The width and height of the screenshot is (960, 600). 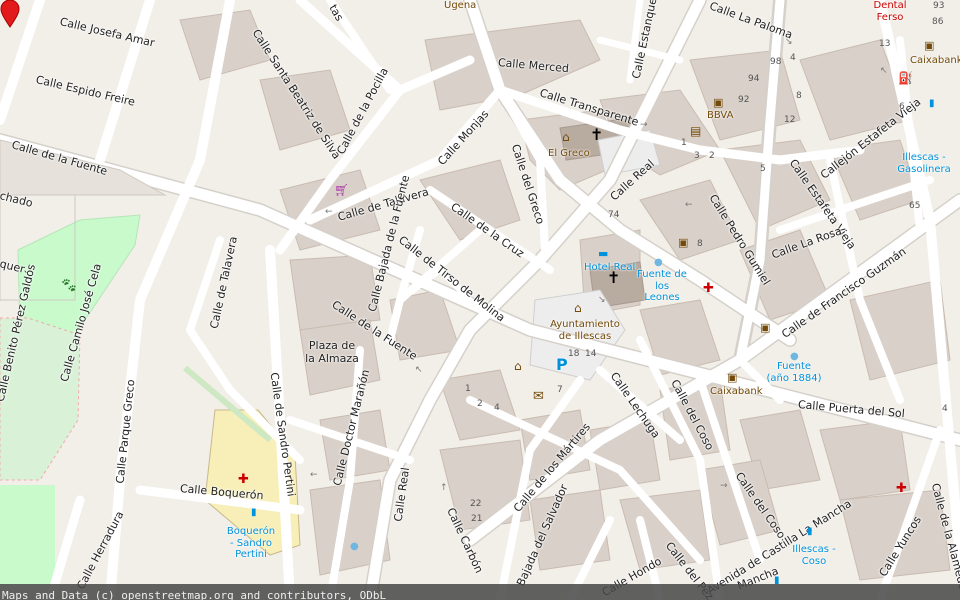 What do you see at coordinates (814, 555) in the screenshot?
I see `poi-illescas-coso: Illescas - Coso` at bounding box center [814, 555].